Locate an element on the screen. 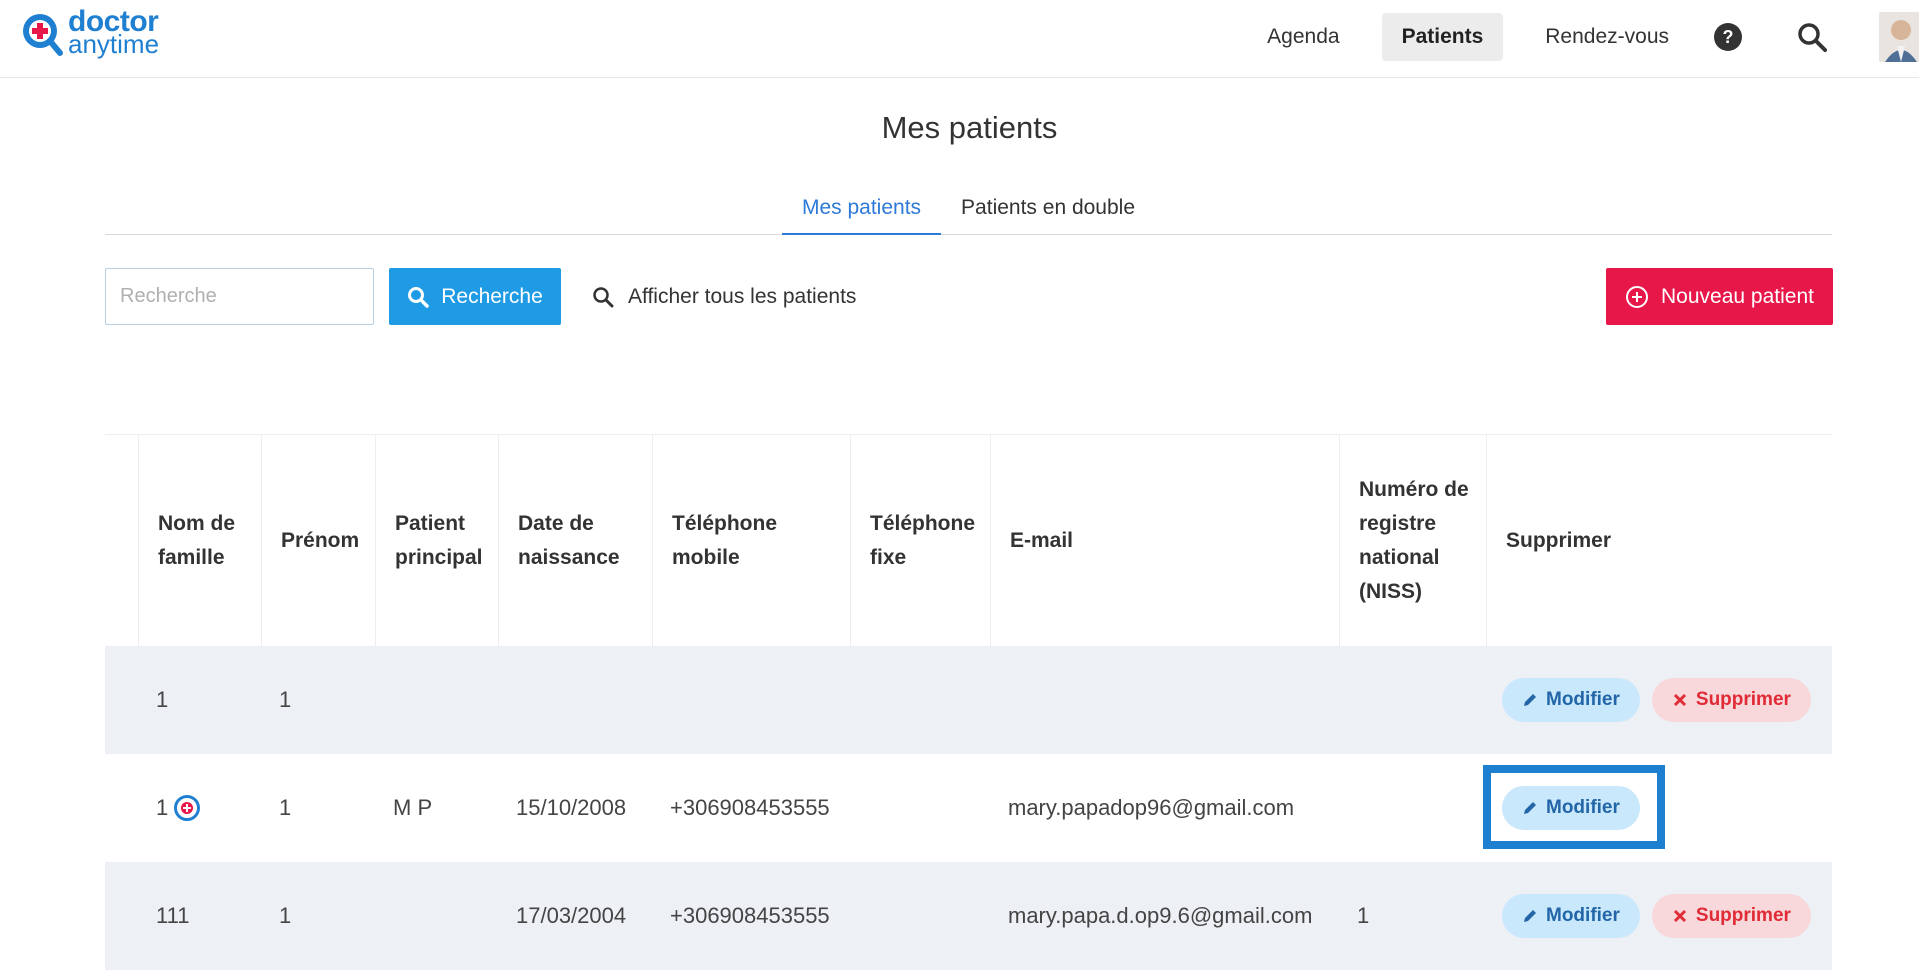 The image size is (1919, 976). main-patient-badge-icon is located at coordinates (187, 808).